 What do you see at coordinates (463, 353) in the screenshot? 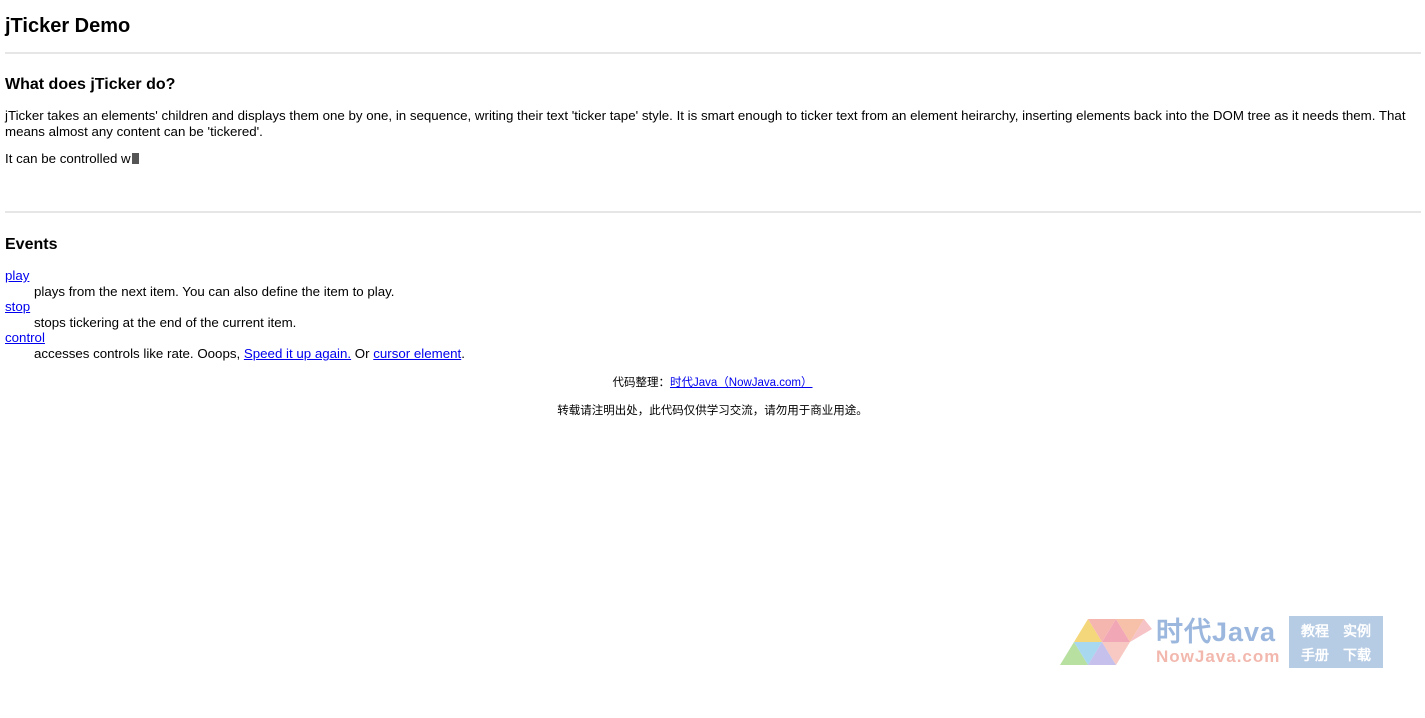
I see `control-desc-end: .` at bounding box center [463, 353].